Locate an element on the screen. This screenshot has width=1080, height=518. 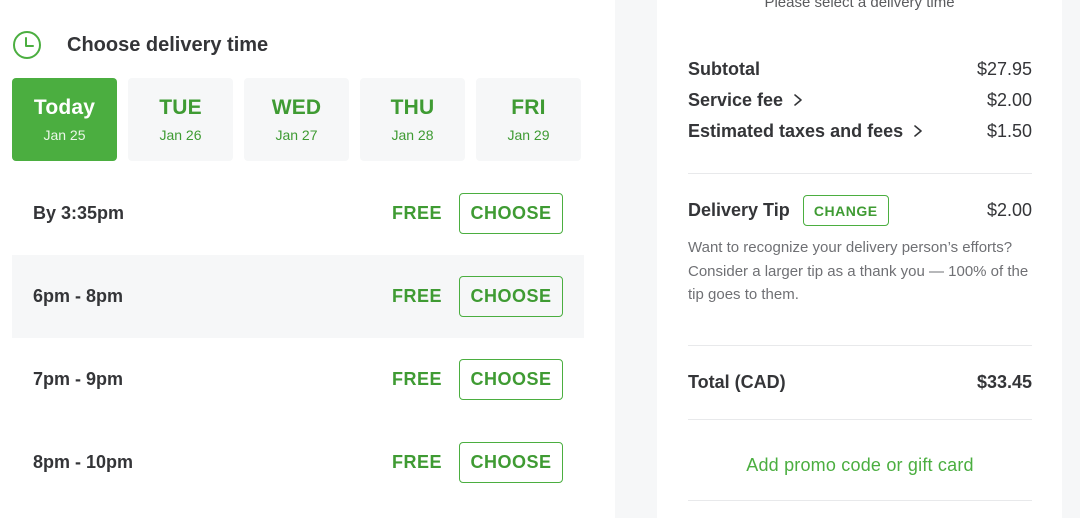
day-tab-today: Today Jan 25 is located at coordinates (64, 119).